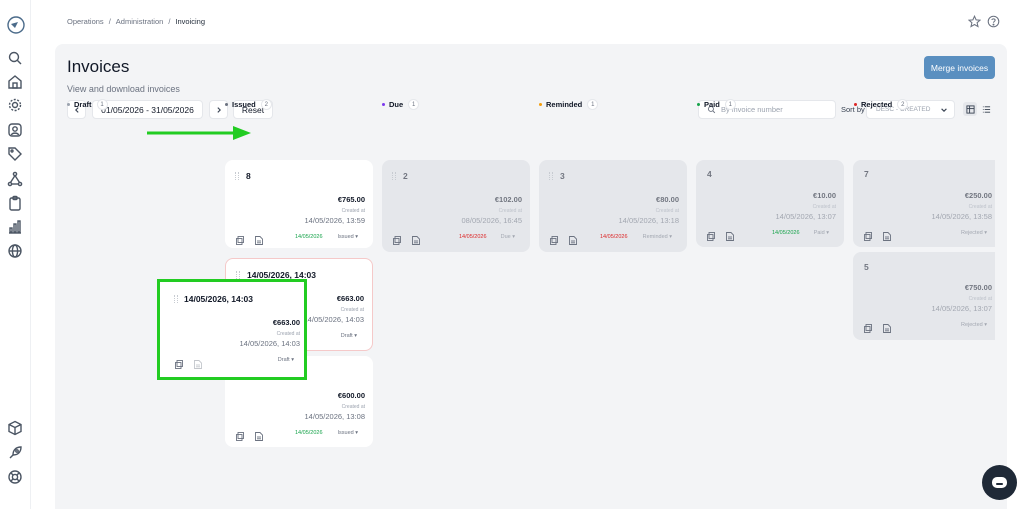 This screenshot has width=1024, height=509. I want to click on chart-icon, so click(15, 227).